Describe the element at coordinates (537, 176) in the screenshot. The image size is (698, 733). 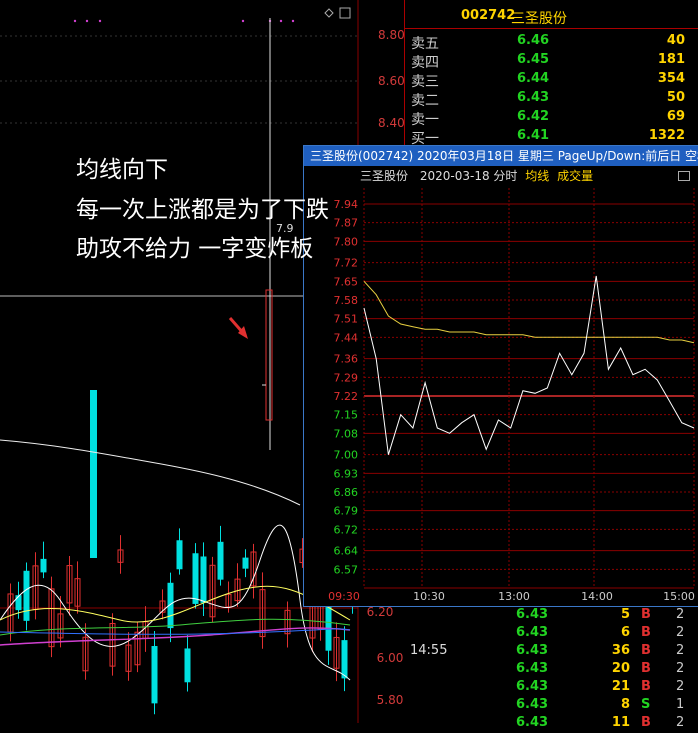
I see `legend-avg: 均线` at that location.